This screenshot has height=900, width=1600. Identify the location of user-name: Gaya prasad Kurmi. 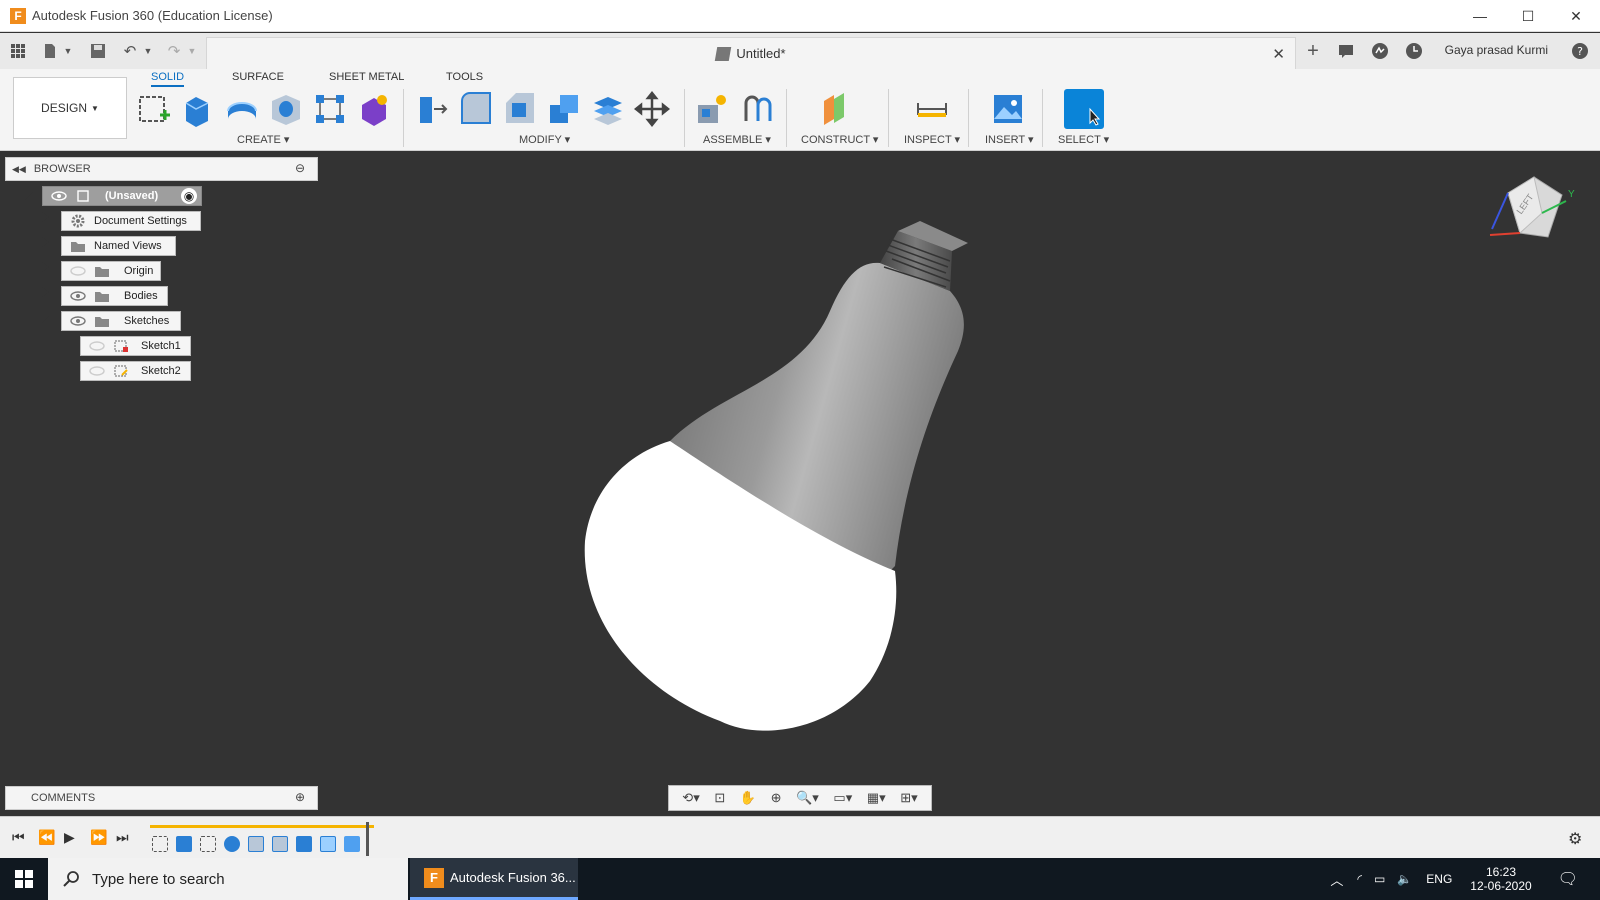
(1496, 50).